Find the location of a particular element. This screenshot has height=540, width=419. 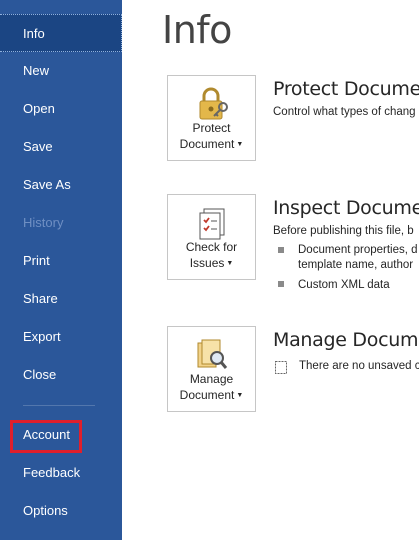

document-icon is located at coordinates (281, 367).